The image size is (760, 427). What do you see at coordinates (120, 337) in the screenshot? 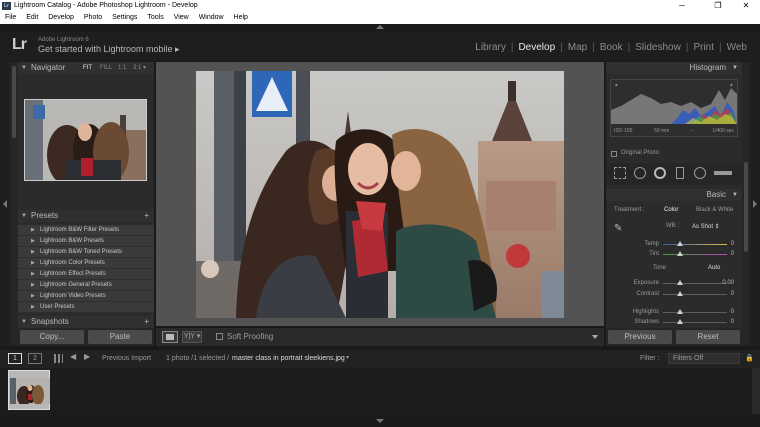
I see `paste-button: Paste` at bounding box center [120, 337].